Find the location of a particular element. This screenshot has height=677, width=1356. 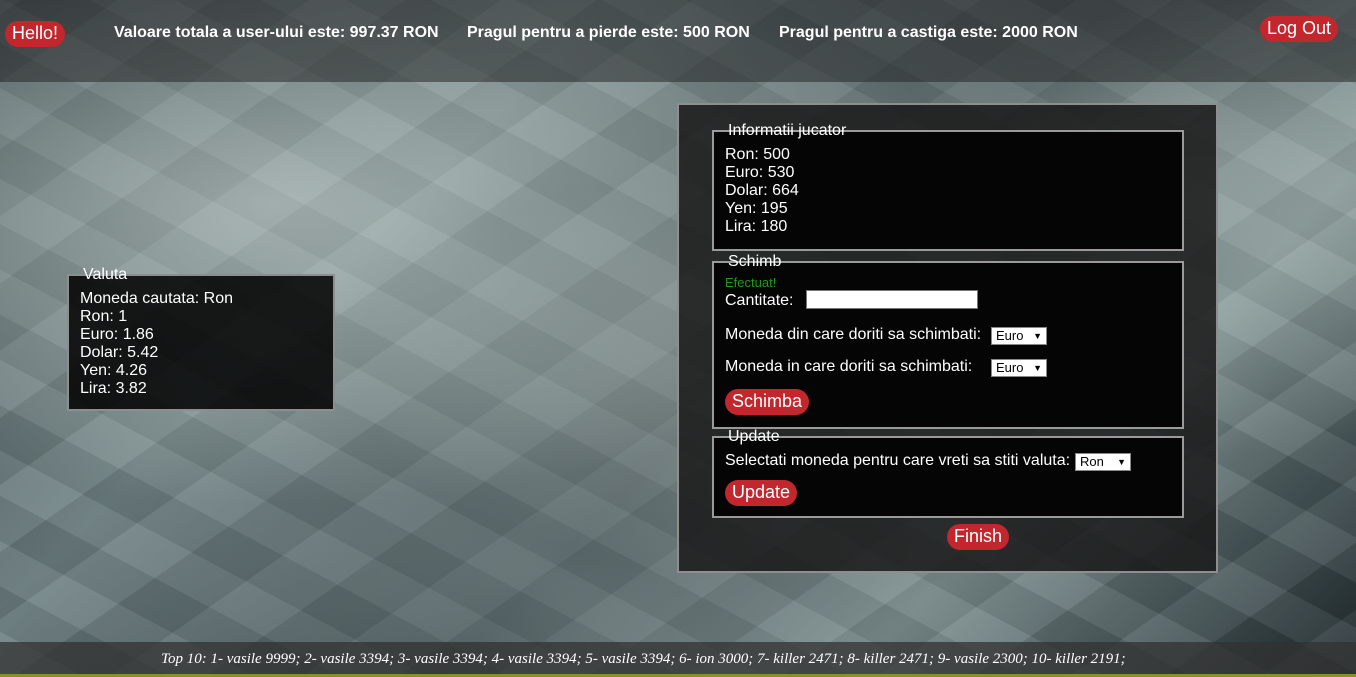

update-legend: Update is located at coordinates (754, 436).